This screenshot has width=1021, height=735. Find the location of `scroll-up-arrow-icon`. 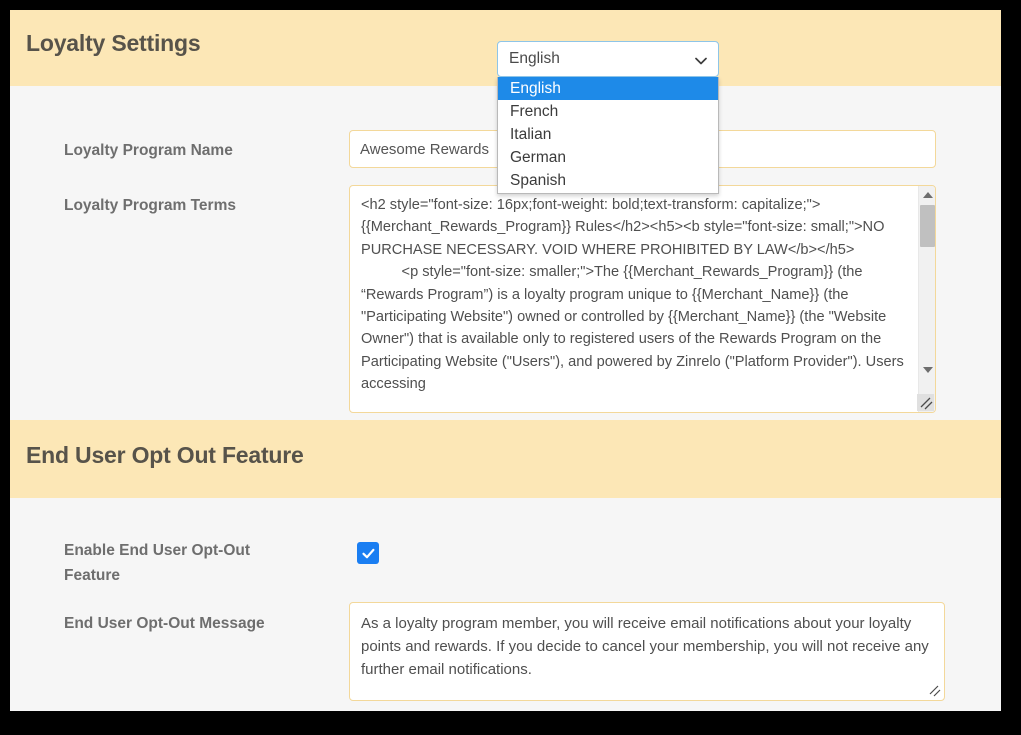

scroll-up-arrow-icon is located at coordinates (927, 194).